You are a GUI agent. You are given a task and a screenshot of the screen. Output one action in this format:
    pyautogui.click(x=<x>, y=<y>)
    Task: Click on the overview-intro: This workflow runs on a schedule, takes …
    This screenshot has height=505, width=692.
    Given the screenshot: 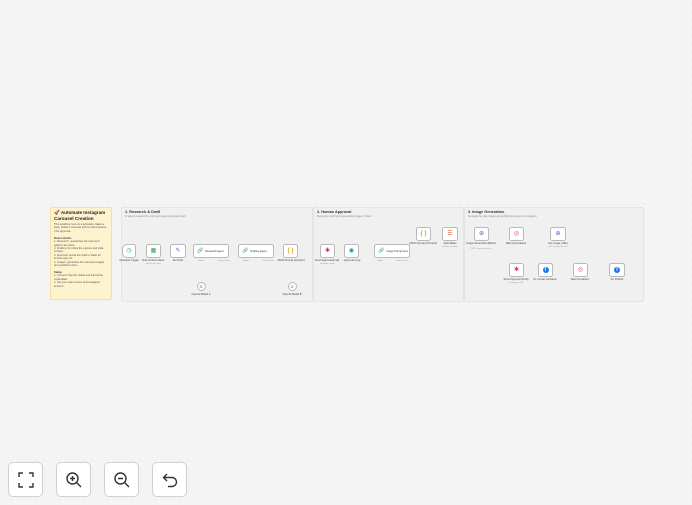 What is the action you would take?
    pyautogui.click(x=80, y=228)
    